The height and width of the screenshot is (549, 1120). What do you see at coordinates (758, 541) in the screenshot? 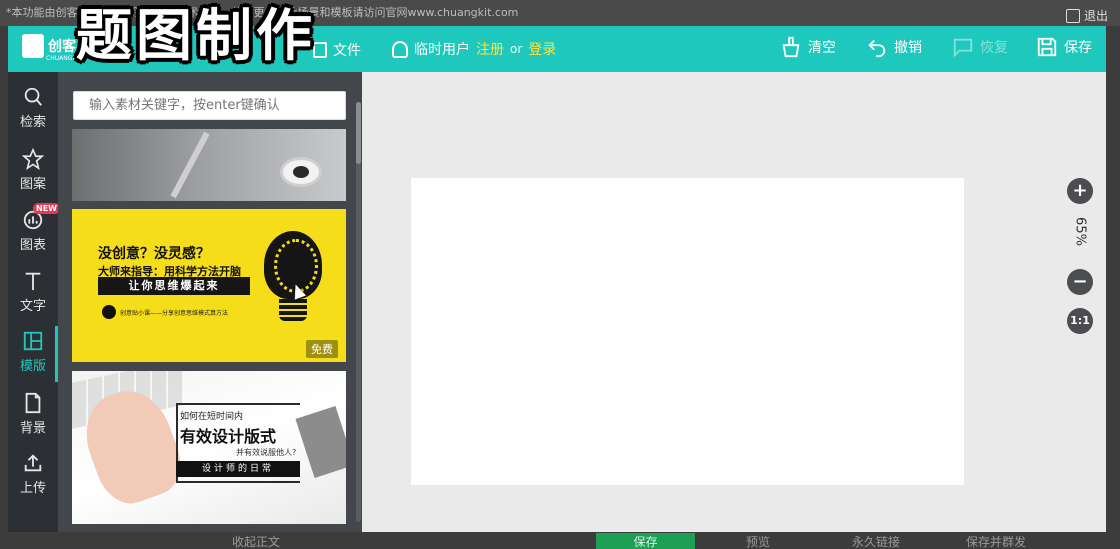
I see `preview-button: 预览` at bounding box center [758, 541].